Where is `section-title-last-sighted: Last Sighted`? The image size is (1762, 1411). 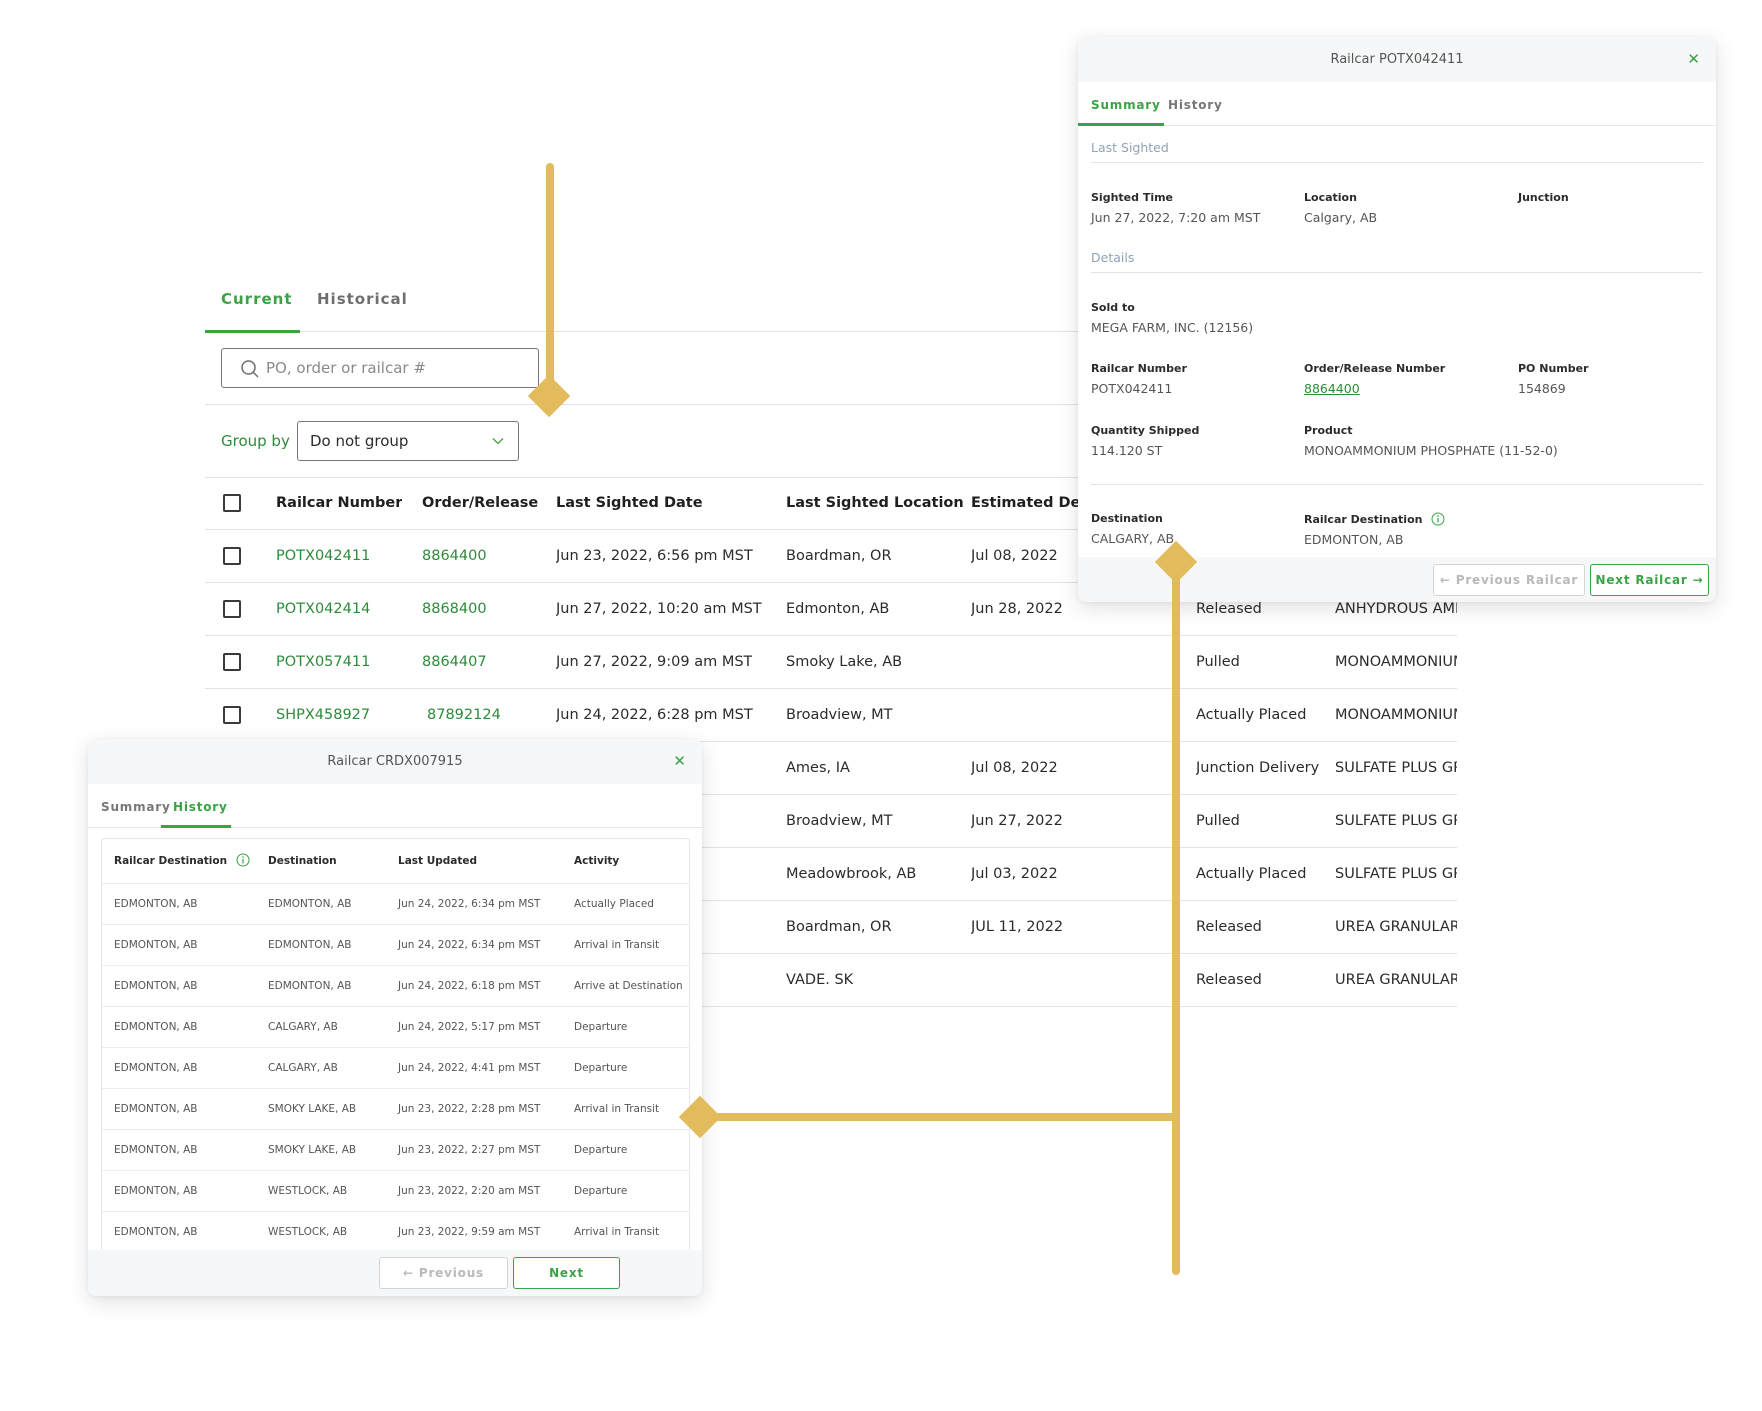 section-title-last-sighted: Last Sighted is located at coordinates (1130, 147).